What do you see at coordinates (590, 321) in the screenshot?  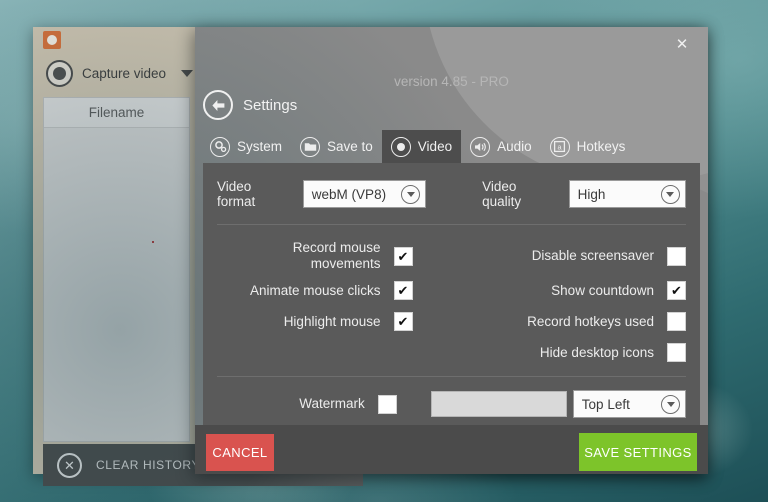 I see `option-label: Record hotkeys used` at bounding box center [590, 321].